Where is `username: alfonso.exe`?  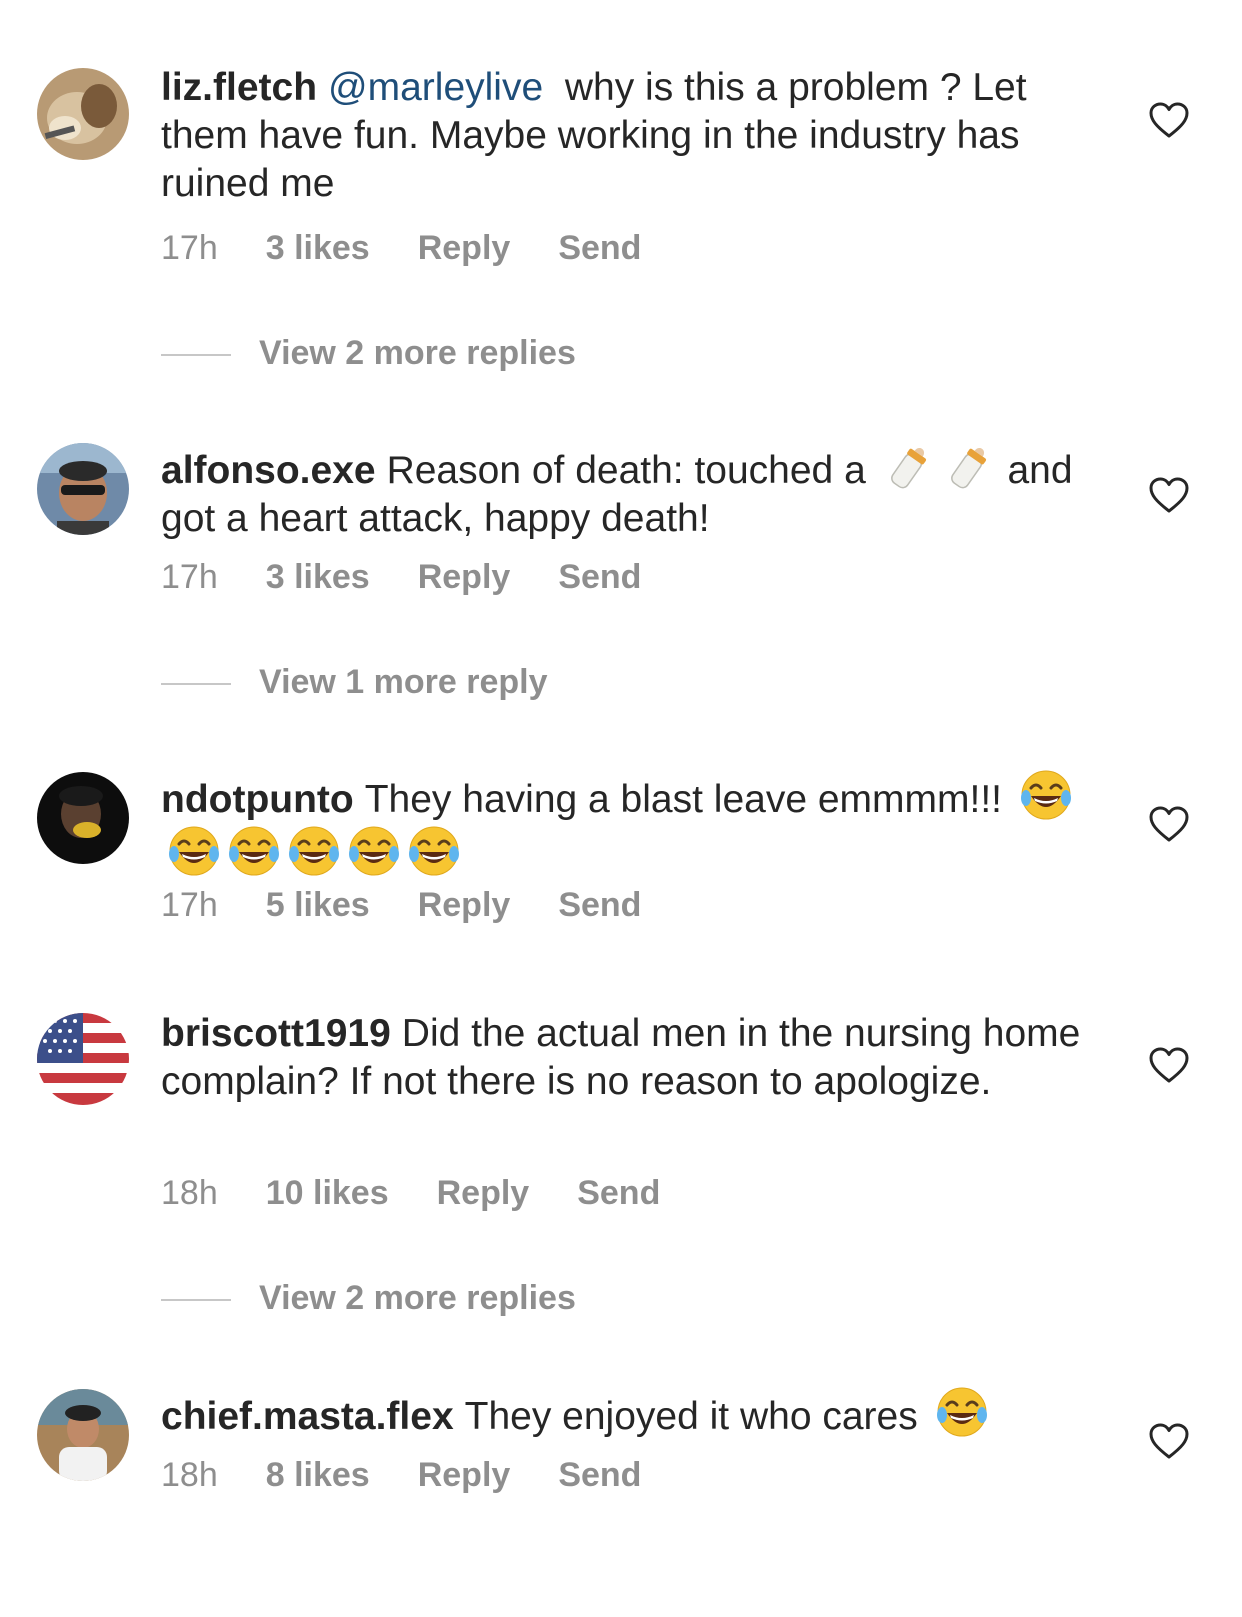 username: alfonso.exe is located at coordinates (268, 470).